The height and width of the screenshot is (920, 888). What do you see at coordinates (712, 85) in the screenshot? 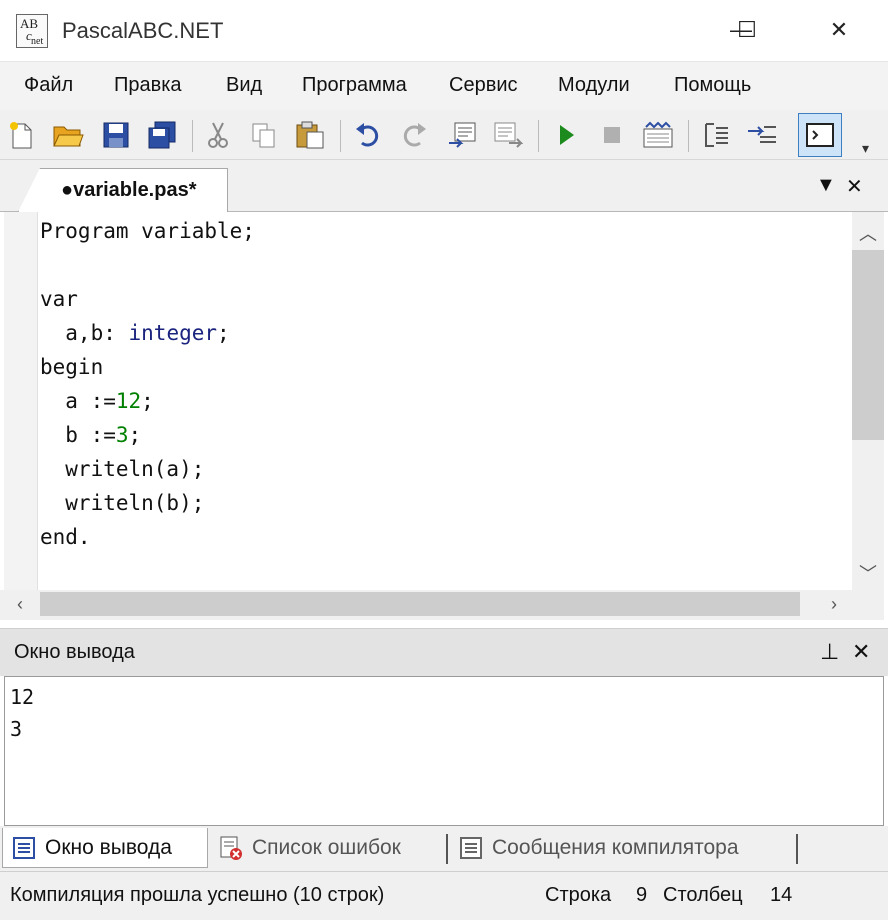
I see `menu-help: Помощь` at bounding box center [712, 85].